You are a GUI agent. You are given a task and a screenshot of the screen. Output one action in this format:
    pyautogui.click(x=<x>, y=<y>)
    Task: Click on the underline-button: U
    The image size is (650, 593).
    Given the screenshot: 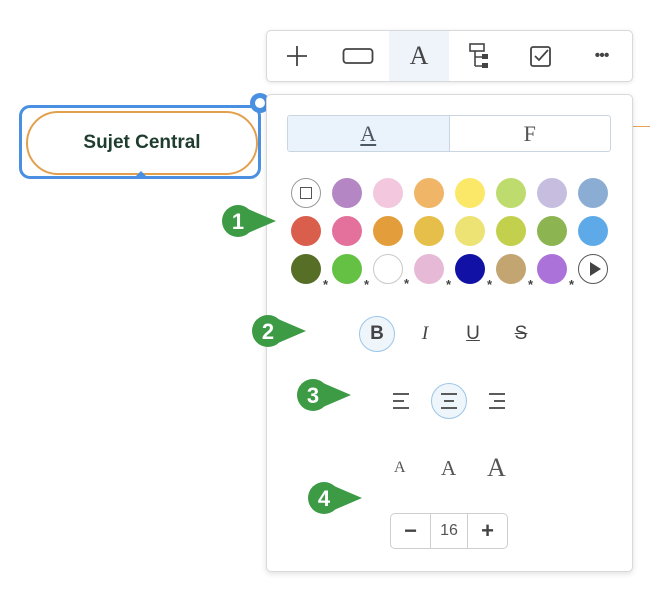 What is the action you would take?
    pyautogui.click(x=473, y=334)
    